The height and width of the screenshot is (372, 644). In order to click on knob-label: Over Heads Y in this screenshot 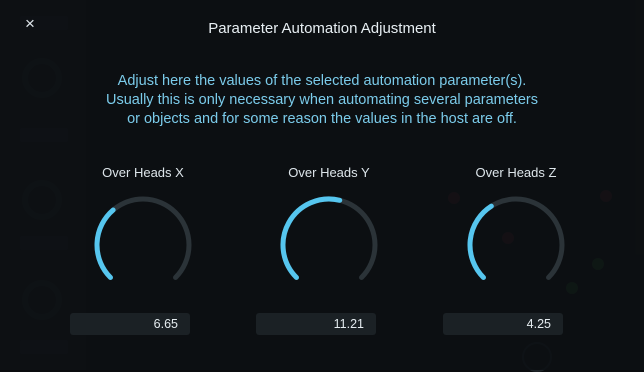, I will do `click(329, 172)`.